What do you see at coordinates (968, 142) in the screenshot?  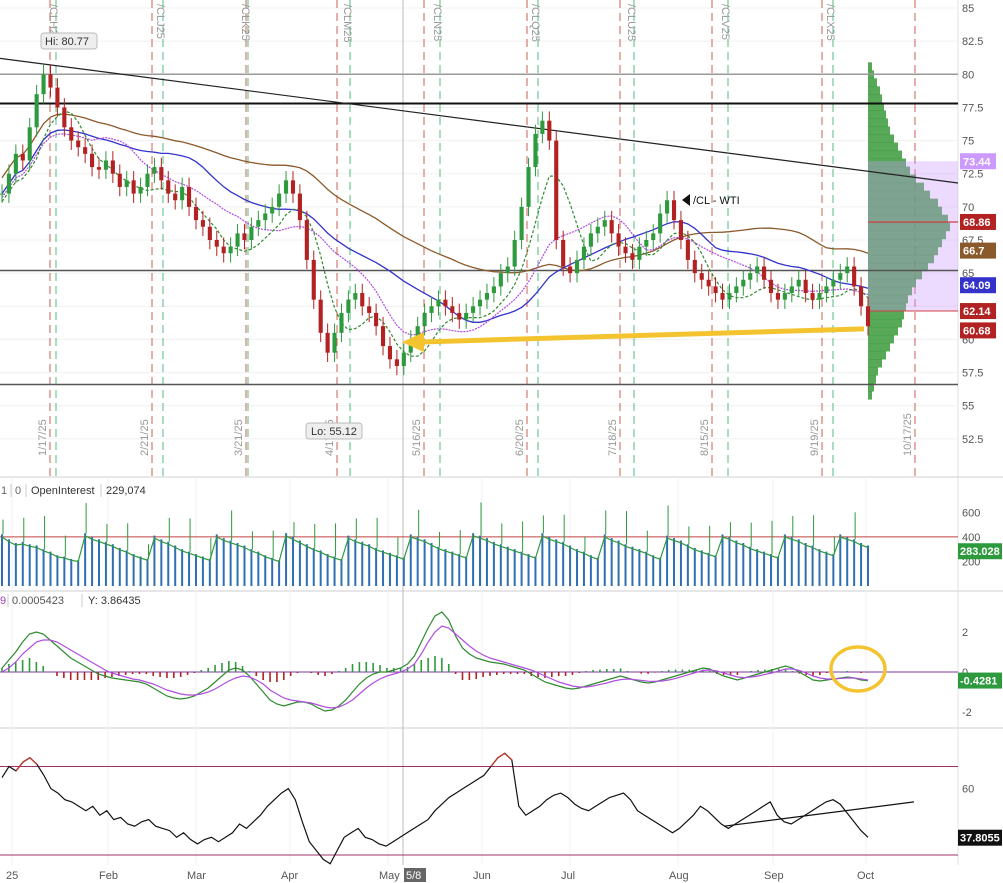 I see `price-tick-label: 75` at bounding box center [968, 142].